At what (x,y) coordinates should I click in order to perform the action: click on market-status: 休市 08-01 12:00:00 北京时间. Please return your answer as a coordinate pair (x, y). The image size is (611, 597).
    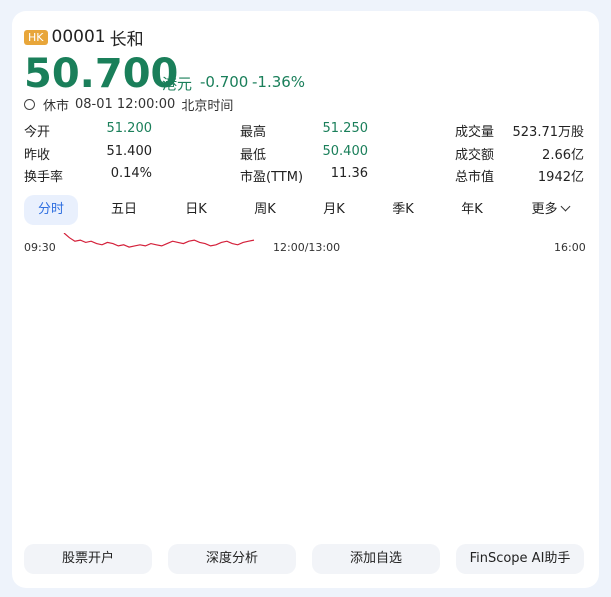
    Looking at the image, I should click on (128, 104).